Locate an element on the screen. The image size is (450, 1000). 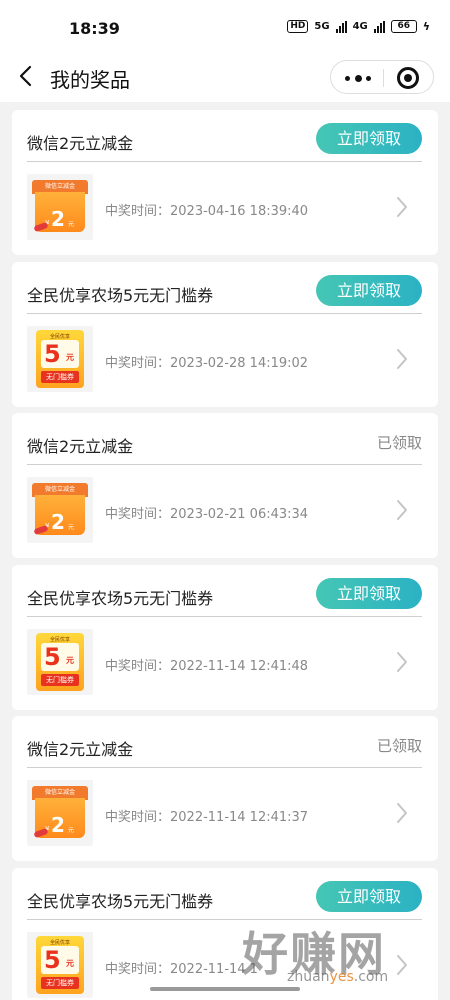
win-time: 中奖时间：2023-04-16 18:39:40 is located at coordinates (207, 211).